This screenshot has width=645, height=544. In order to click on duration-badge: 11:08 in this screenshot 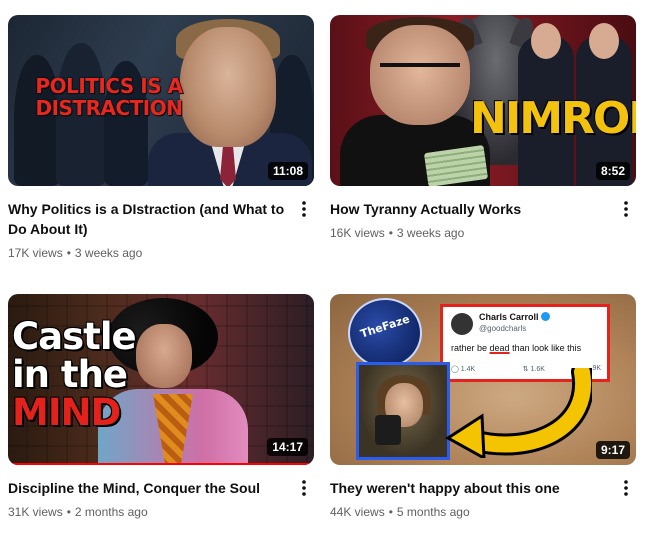, I will do `click(287, 171)`.